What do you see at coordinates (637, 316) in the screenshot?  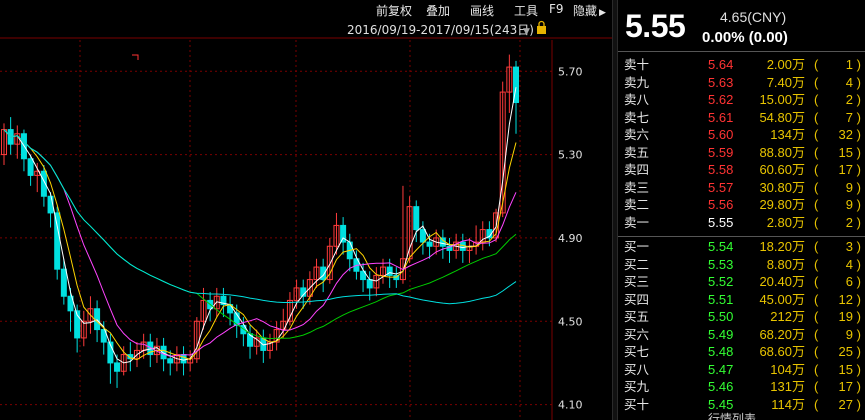 I see `bid-level-label: 买五` at bounding box center [637, 316].